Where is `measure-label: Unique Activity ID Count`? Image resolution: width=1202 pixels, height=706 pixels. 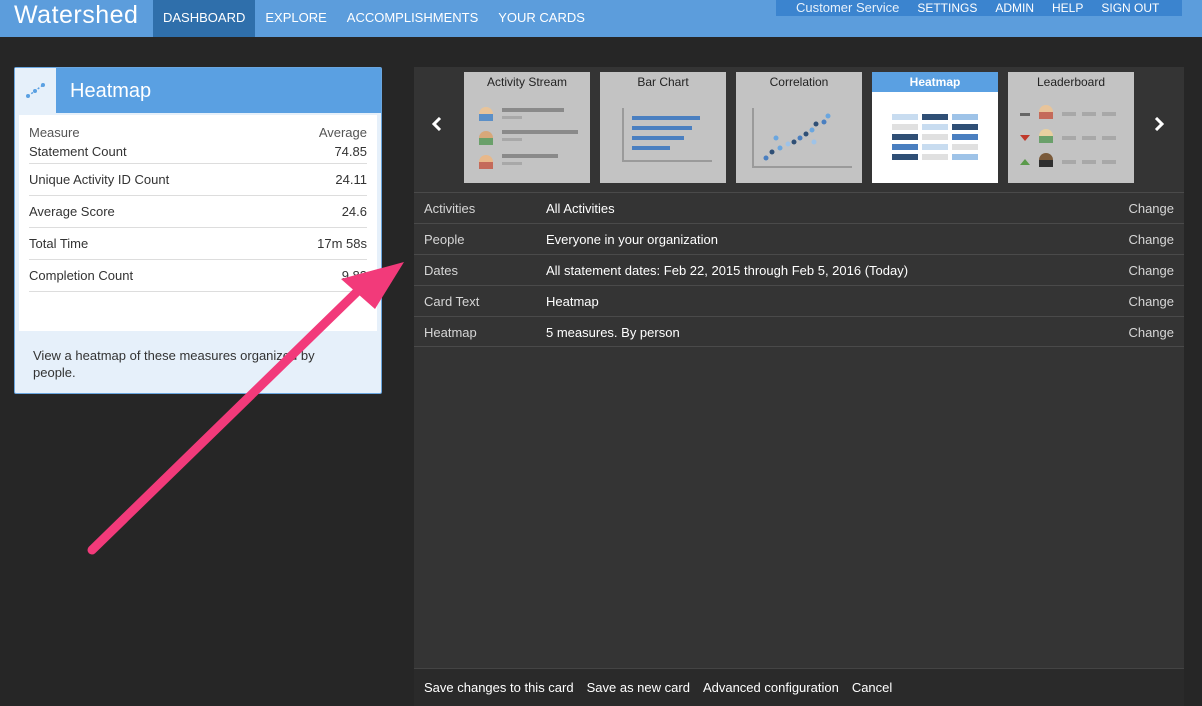
measure-label: Unique Activity ID Count is located at coordinates (99, 179).